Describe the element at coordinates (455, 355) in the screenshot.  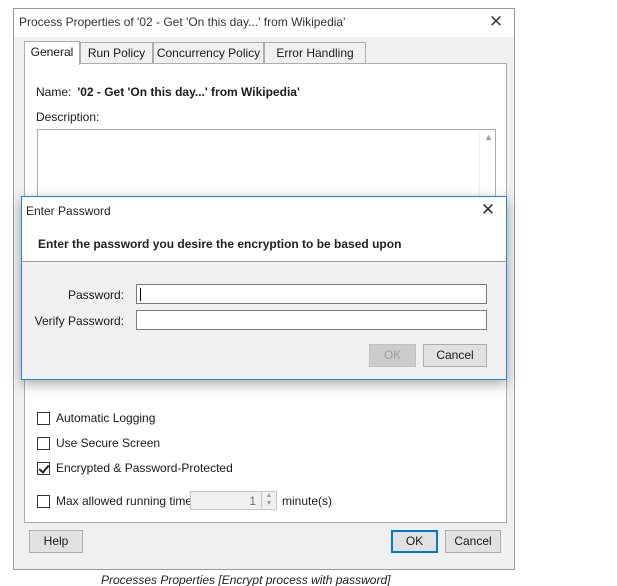
I see `modal-cancel-button: Cancel` at that location.